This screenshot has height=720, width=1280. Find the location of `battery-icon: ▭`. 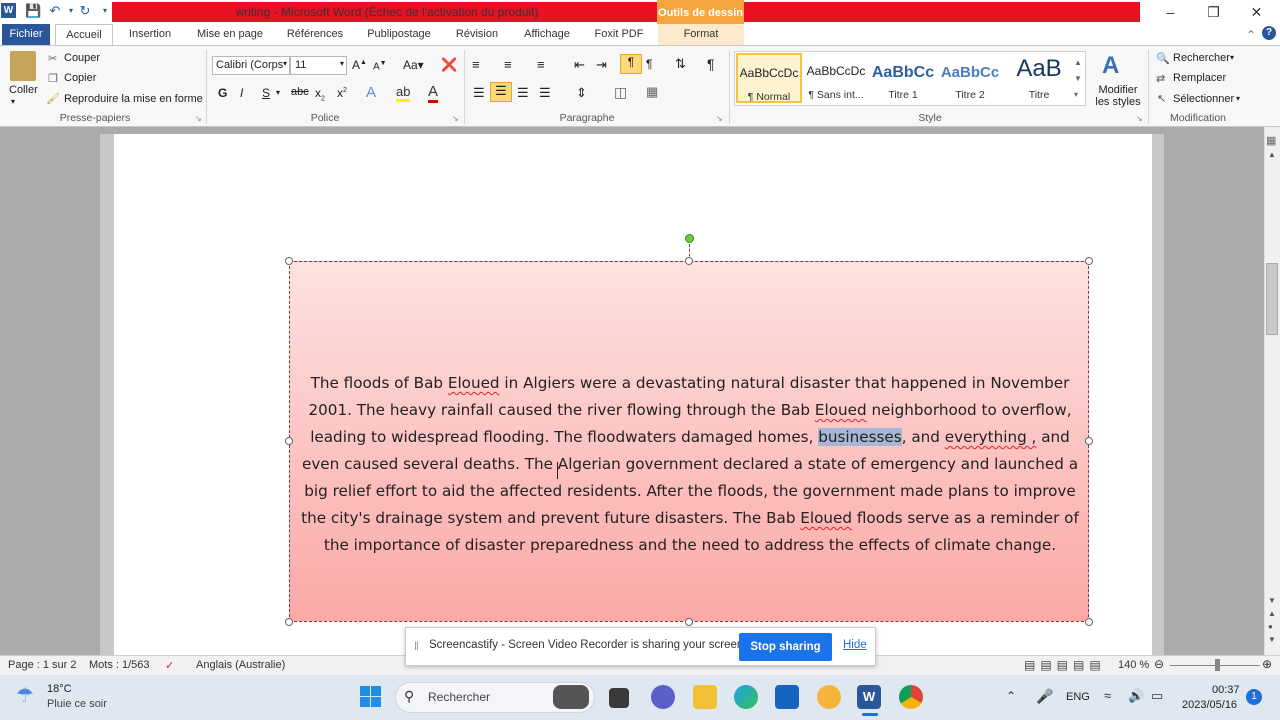

battery-icon: ▭ is located at coordinates (1157, 696).